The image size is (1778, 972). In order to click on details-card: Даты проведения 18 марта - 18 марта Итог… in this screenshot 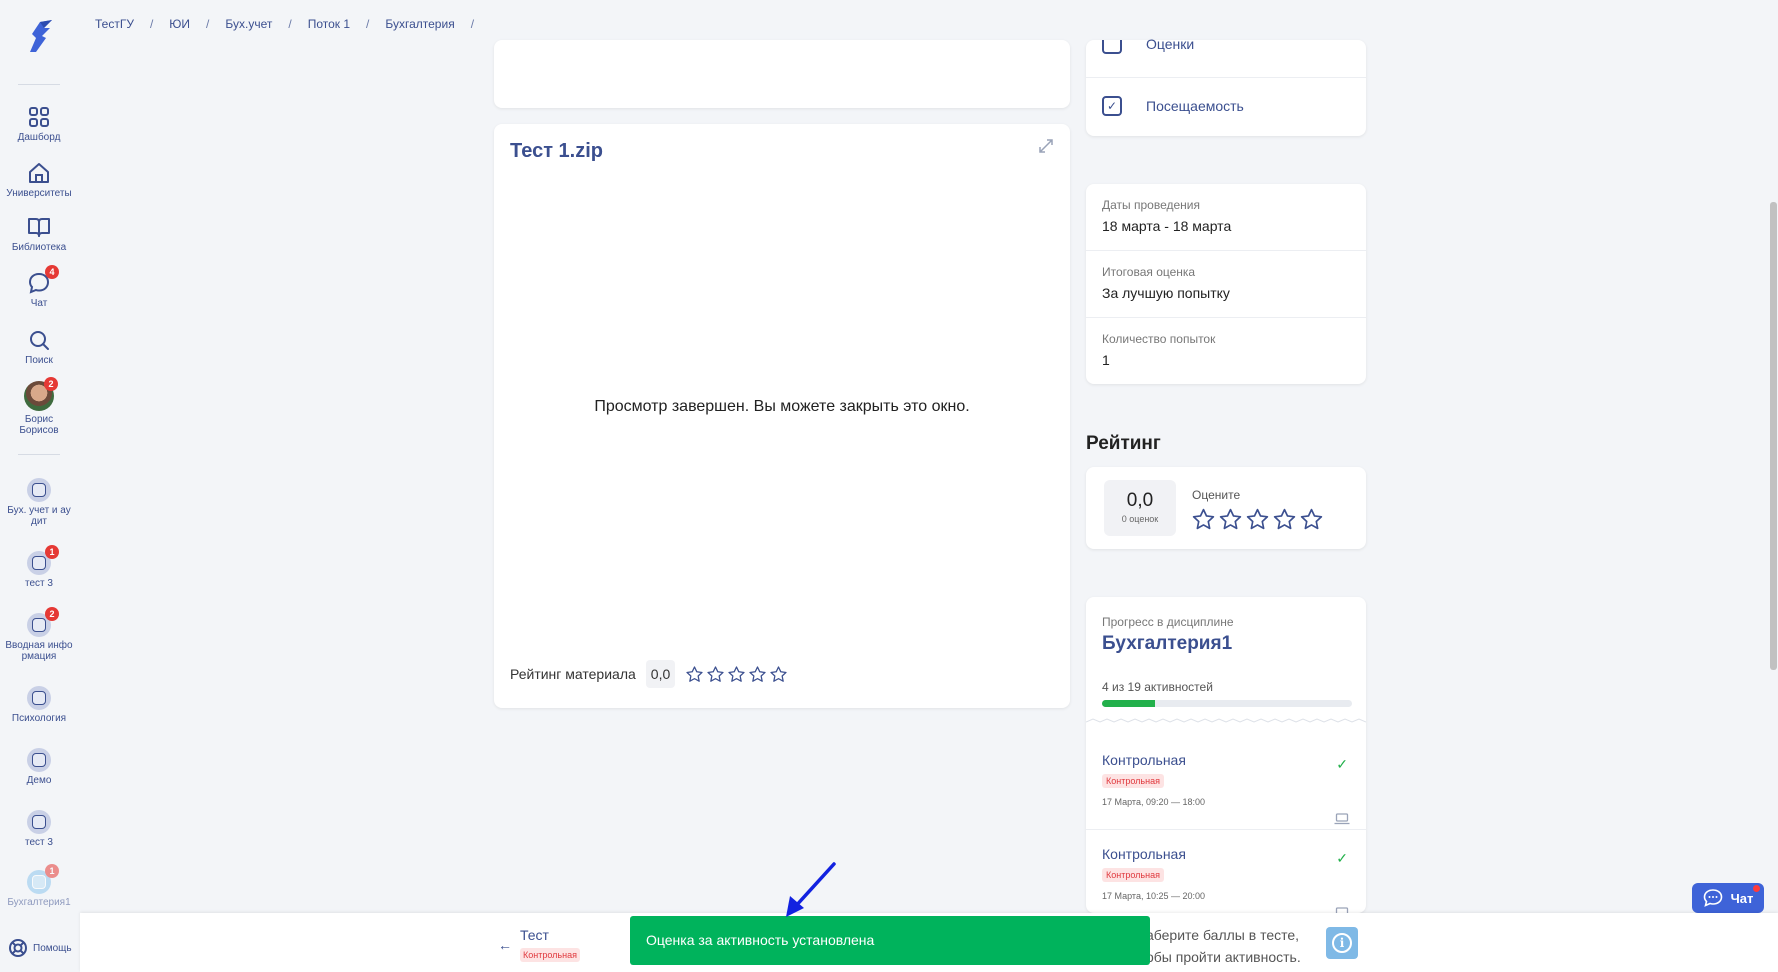, I will do `click(1226, 284)`.